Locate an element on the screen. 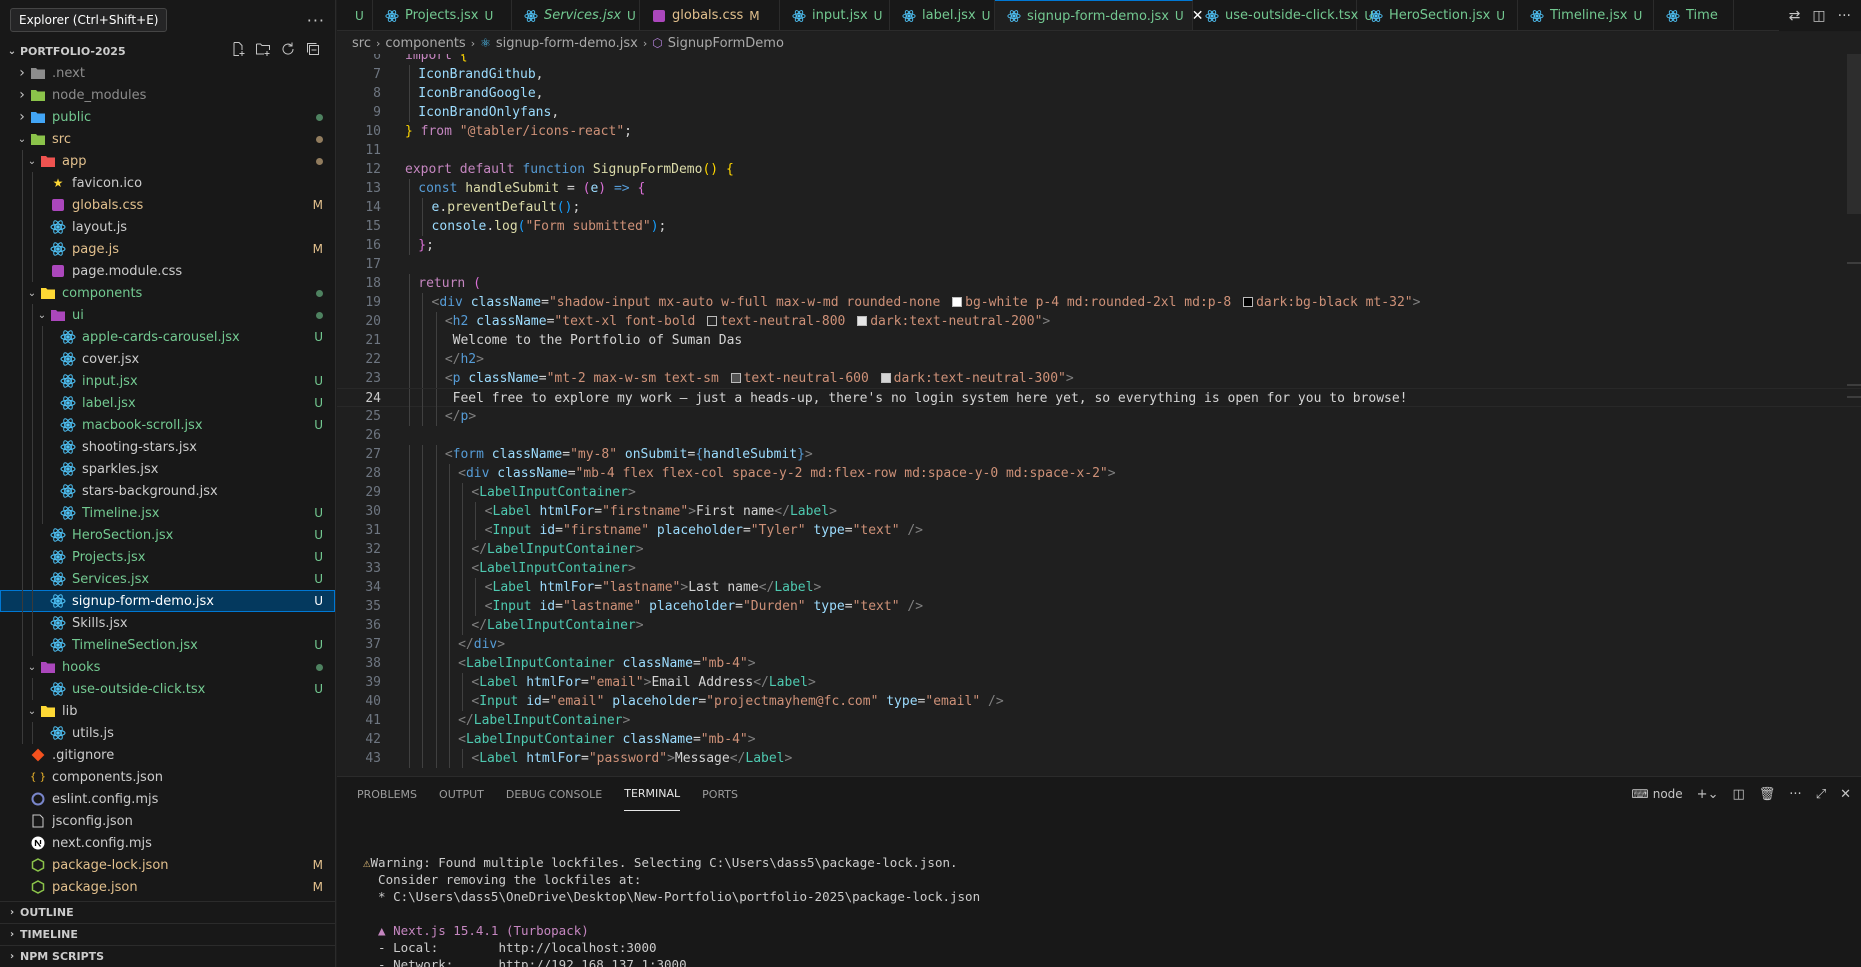 This screenshot has width=1861, height=967. file-item: apple-cards-carousel.jsx U is located at coordinates (167, 337).